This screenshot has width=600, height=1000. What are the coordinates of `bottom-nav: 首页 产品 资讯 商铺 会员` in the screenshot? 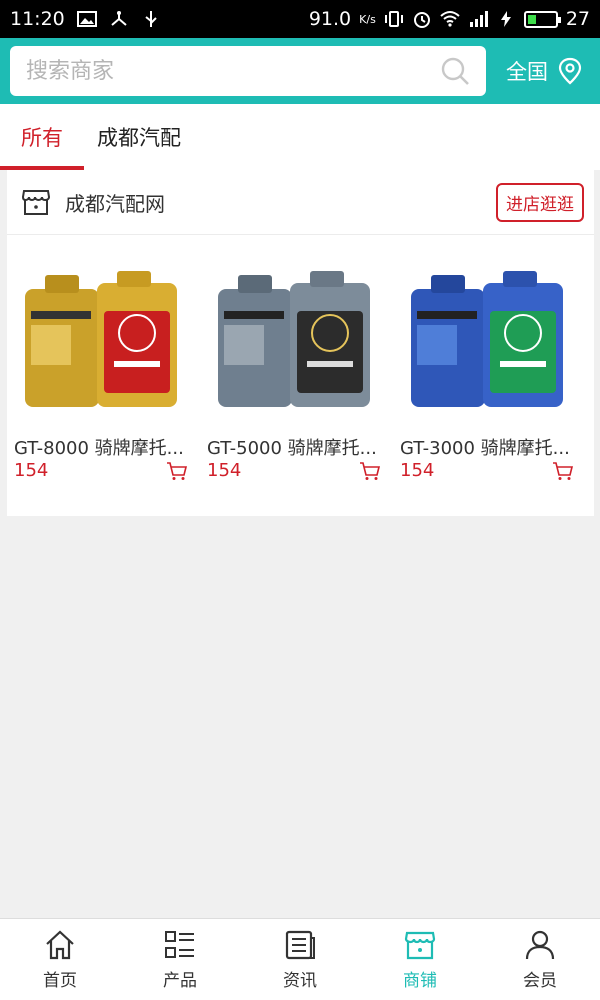 It's located at (300, 959).